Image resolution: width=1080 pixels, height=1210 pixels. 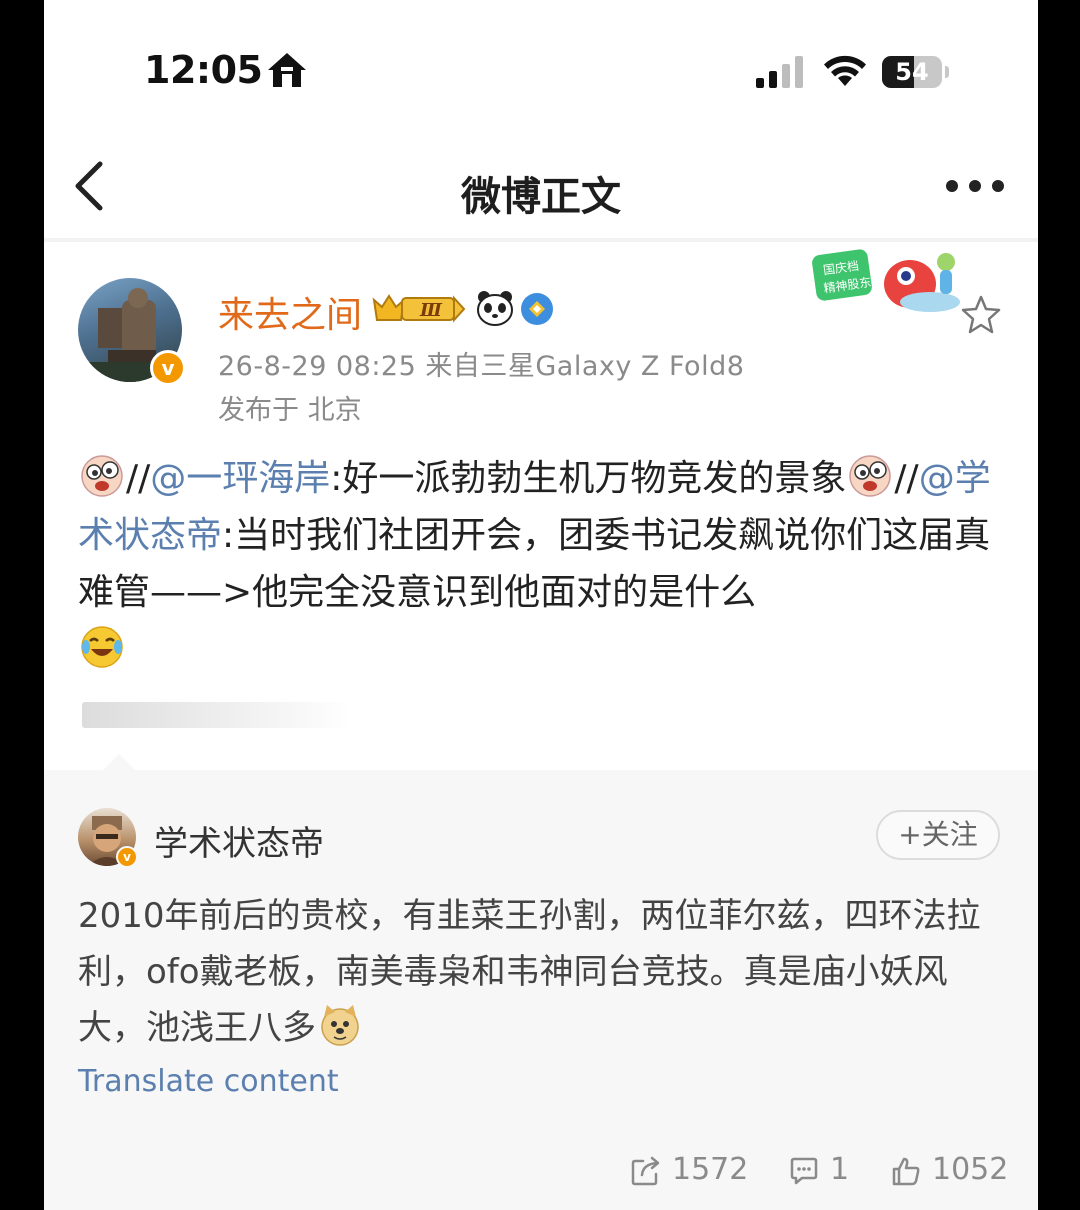 What do you see at coordinates (102, 647) in the screenshot?
I see `laughing-tears-emoji-icon` at bounding box center [102, 647].